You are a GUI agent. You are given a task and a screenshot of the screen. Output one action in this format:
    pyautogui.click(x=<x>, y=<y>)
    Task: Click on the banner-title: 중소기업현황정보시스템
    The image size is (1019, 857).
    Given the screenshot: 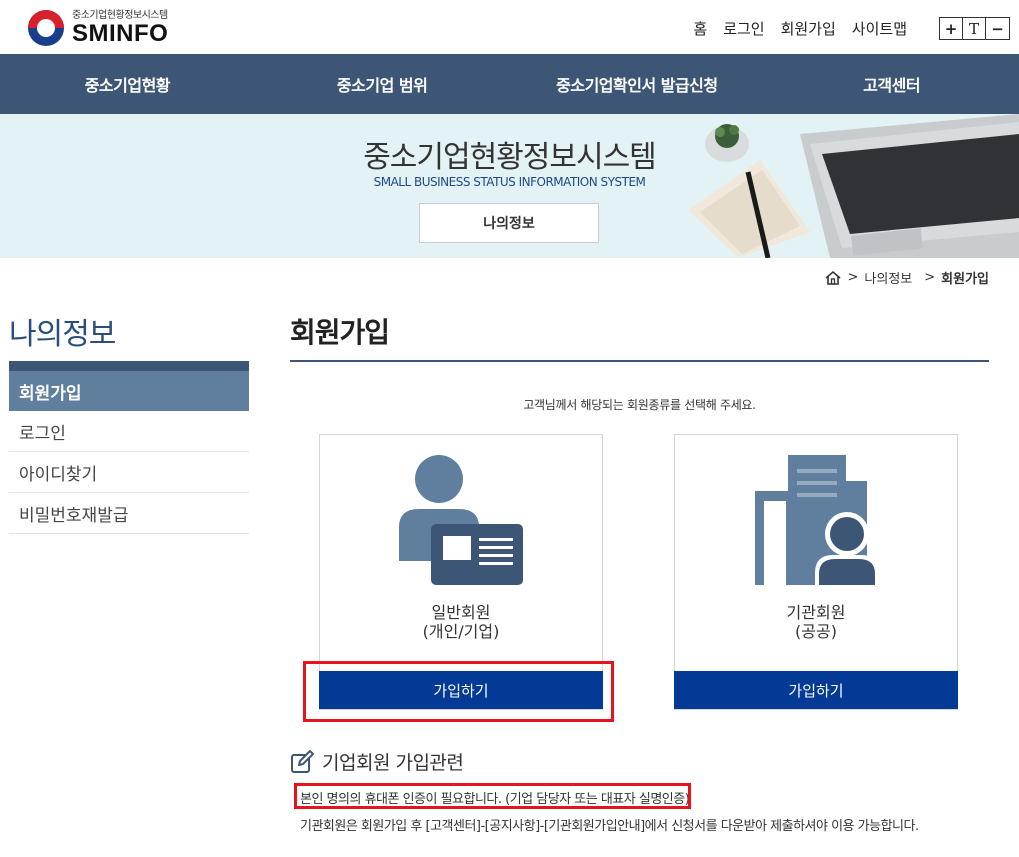 What is the action you would take?
    pyautogui.click(x=510, y=157)
    